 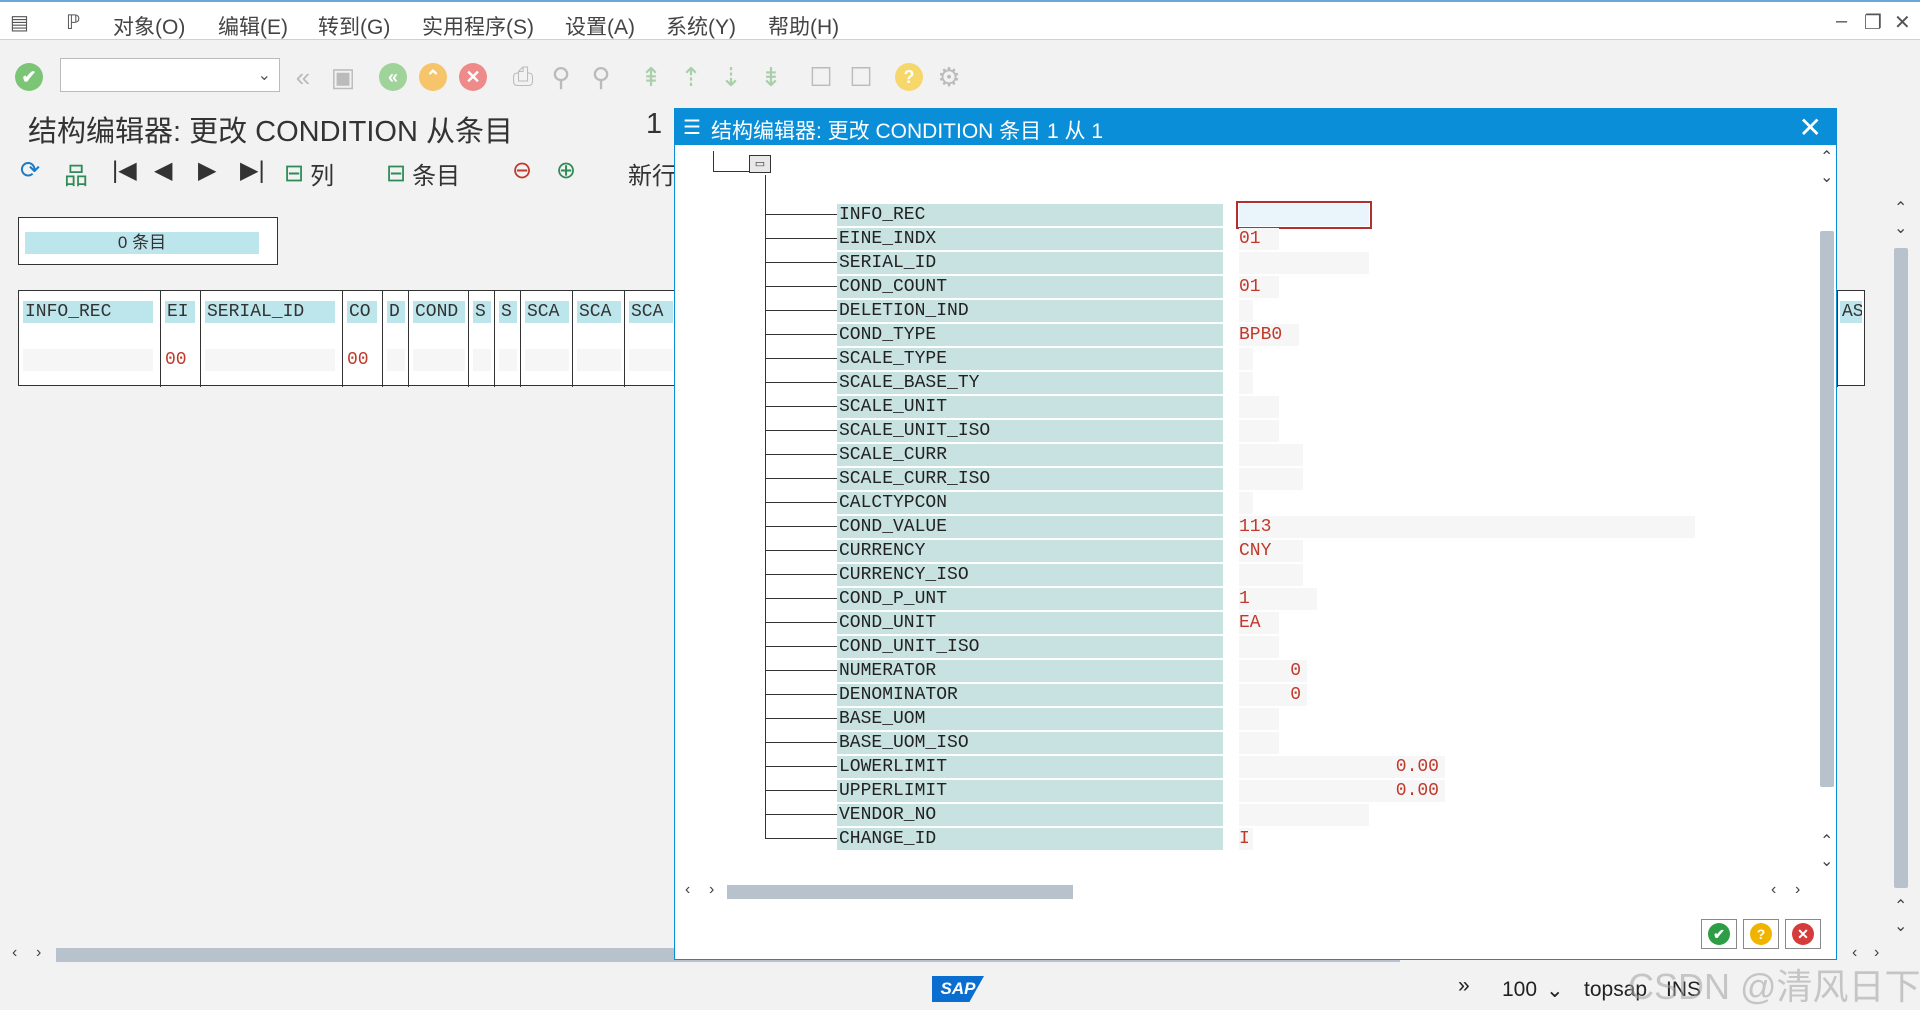 I want to click on column-header: COND, so click(x=439, y=312).